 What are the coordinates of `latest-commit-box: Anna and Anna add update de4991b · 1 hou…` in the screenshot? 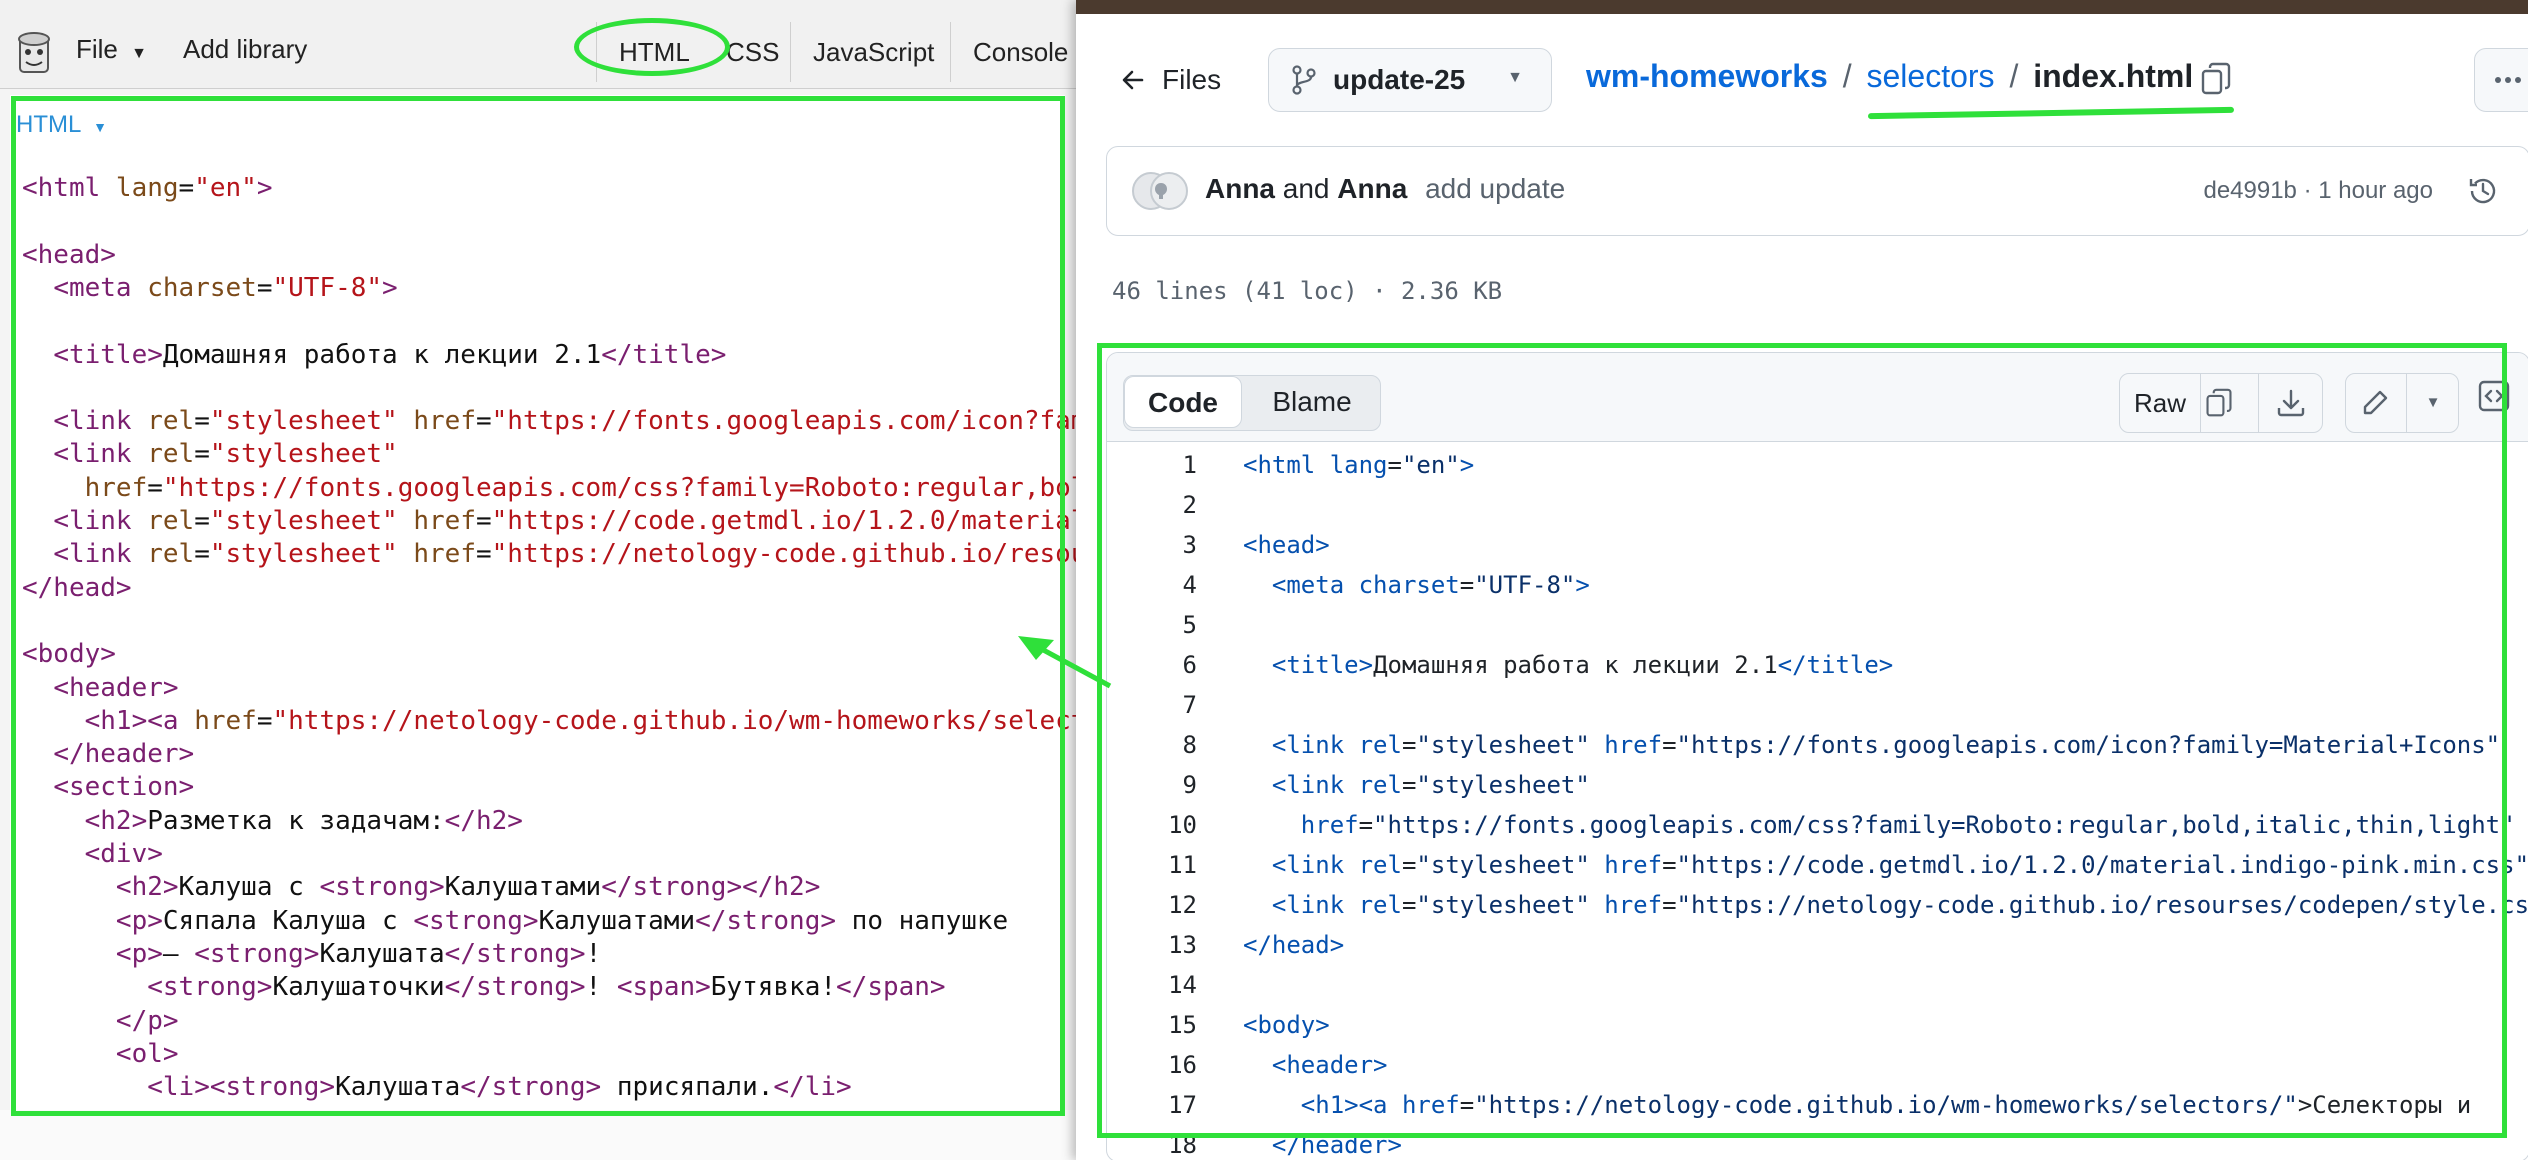 It's located at (1817, 191).